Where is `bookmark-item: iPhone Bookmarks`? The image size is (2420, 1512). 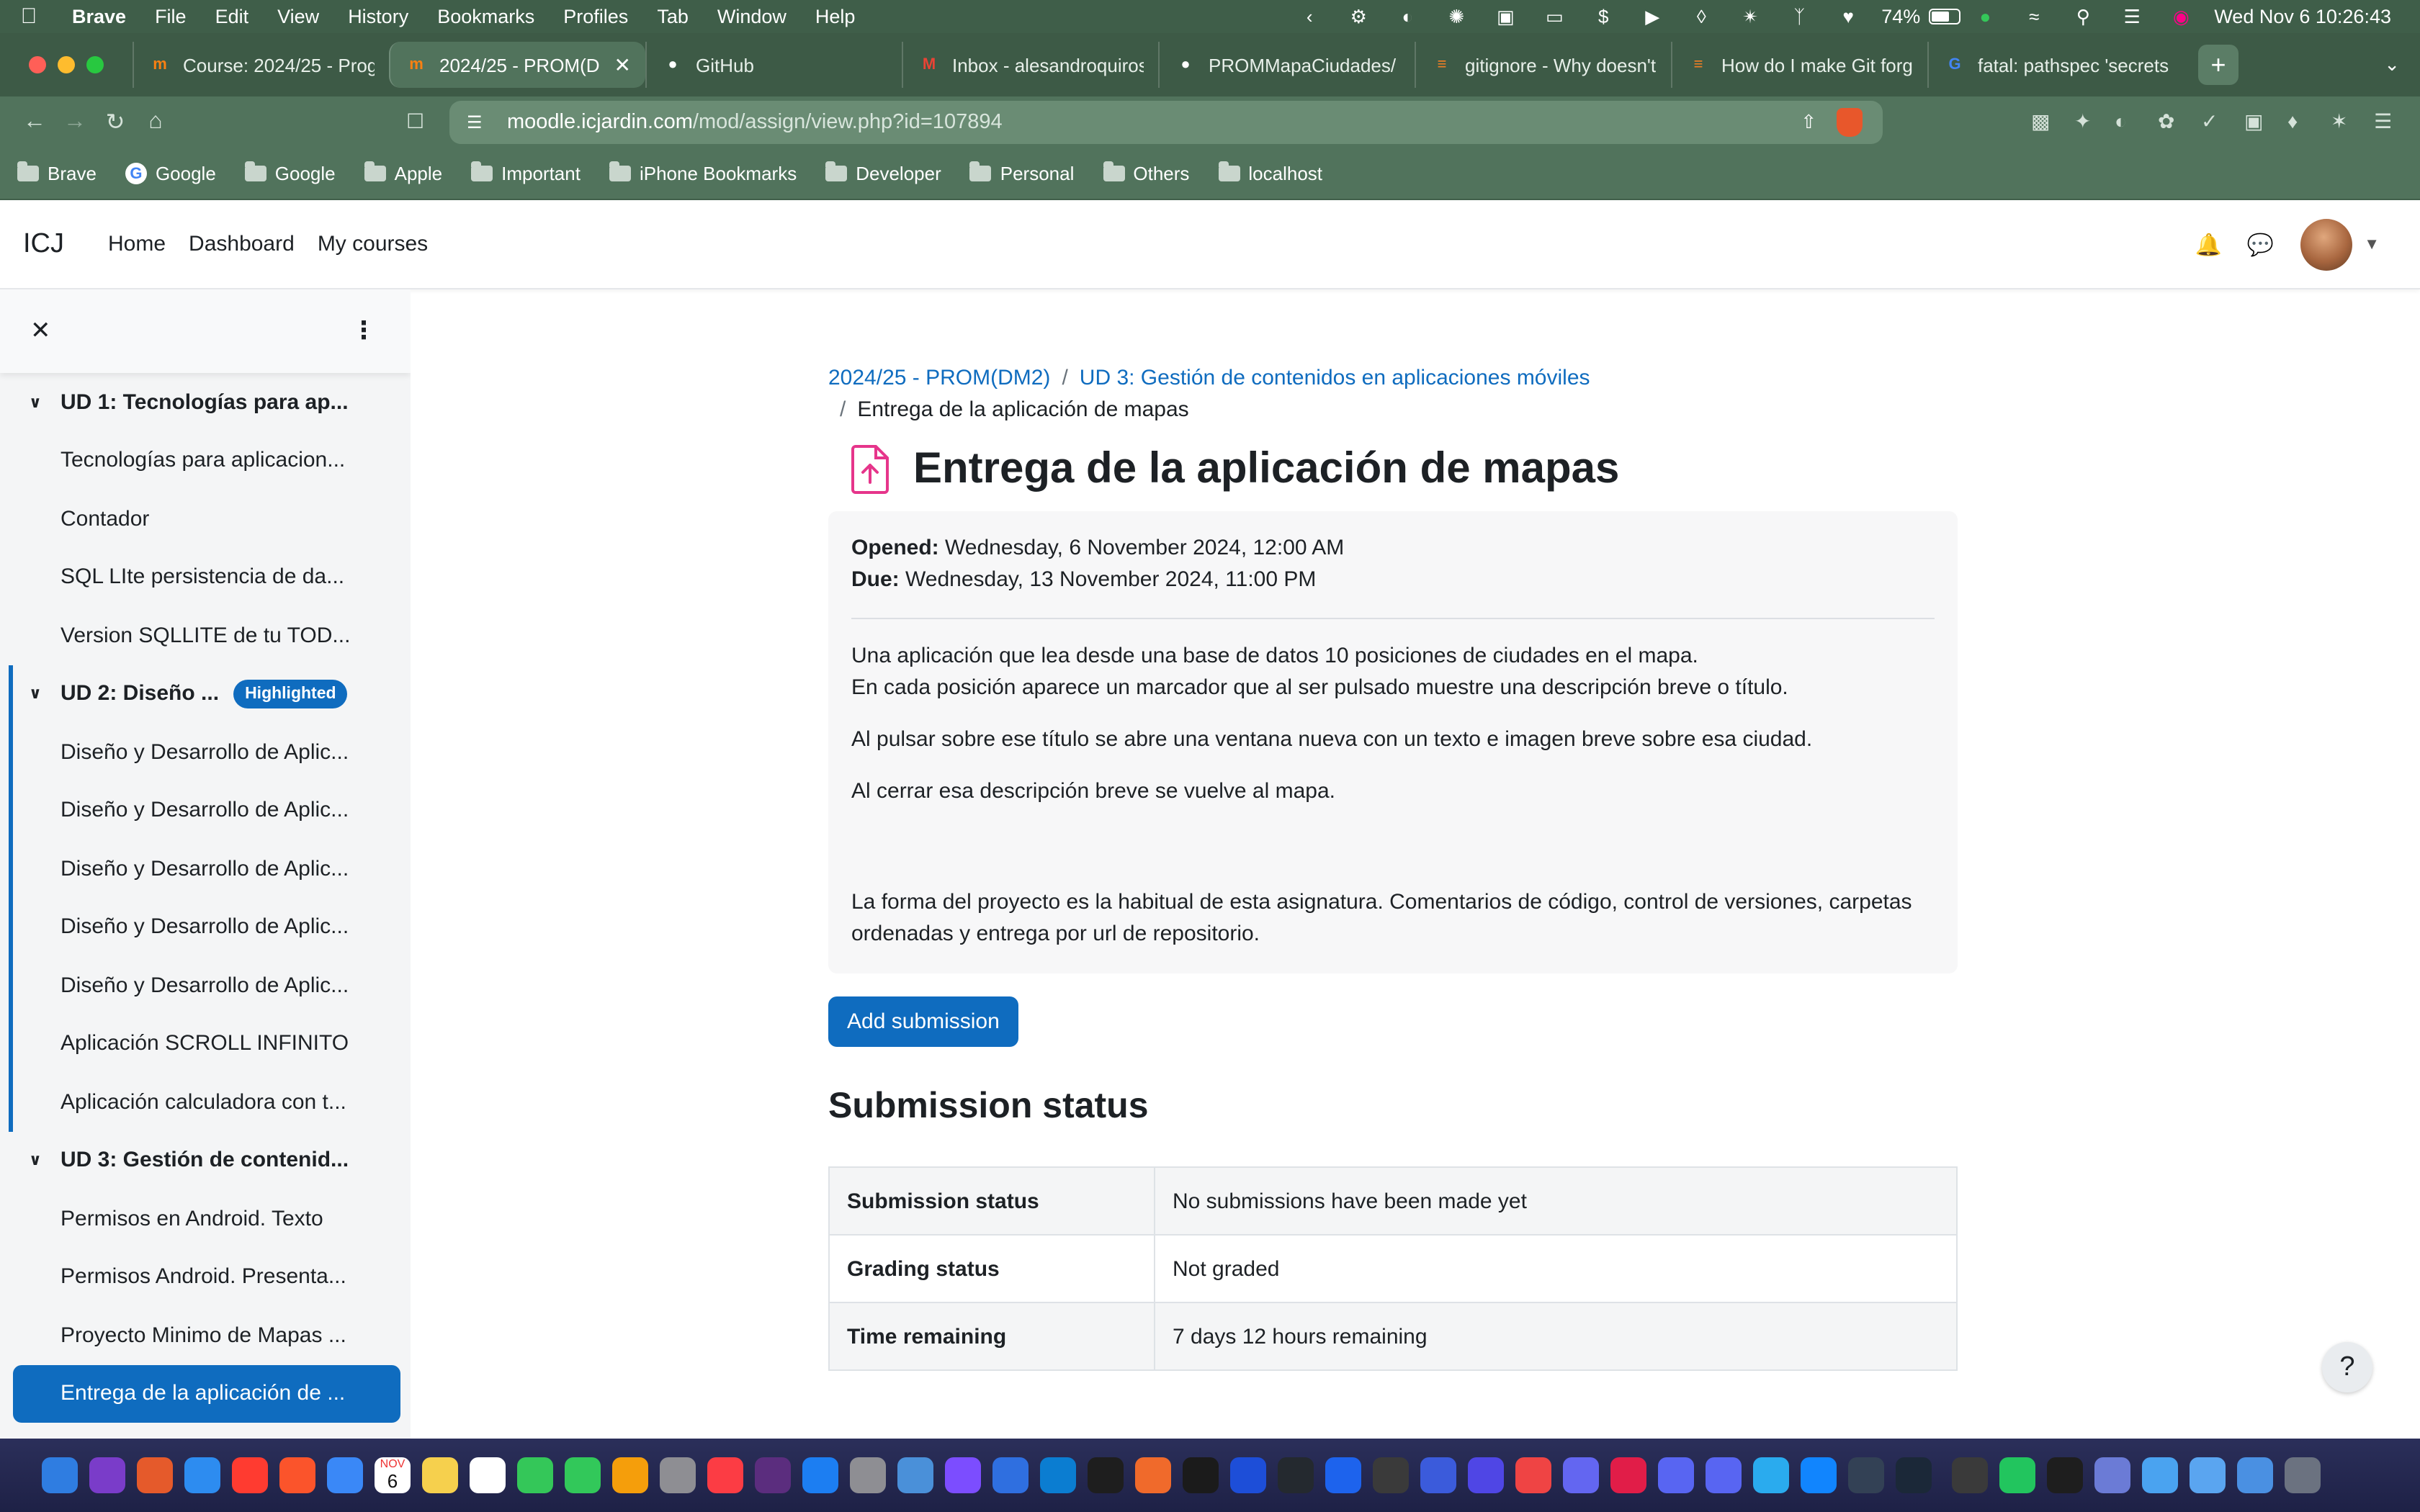 bookmark-item: iPhone Bookmarks is located at coordinates (703, 172).